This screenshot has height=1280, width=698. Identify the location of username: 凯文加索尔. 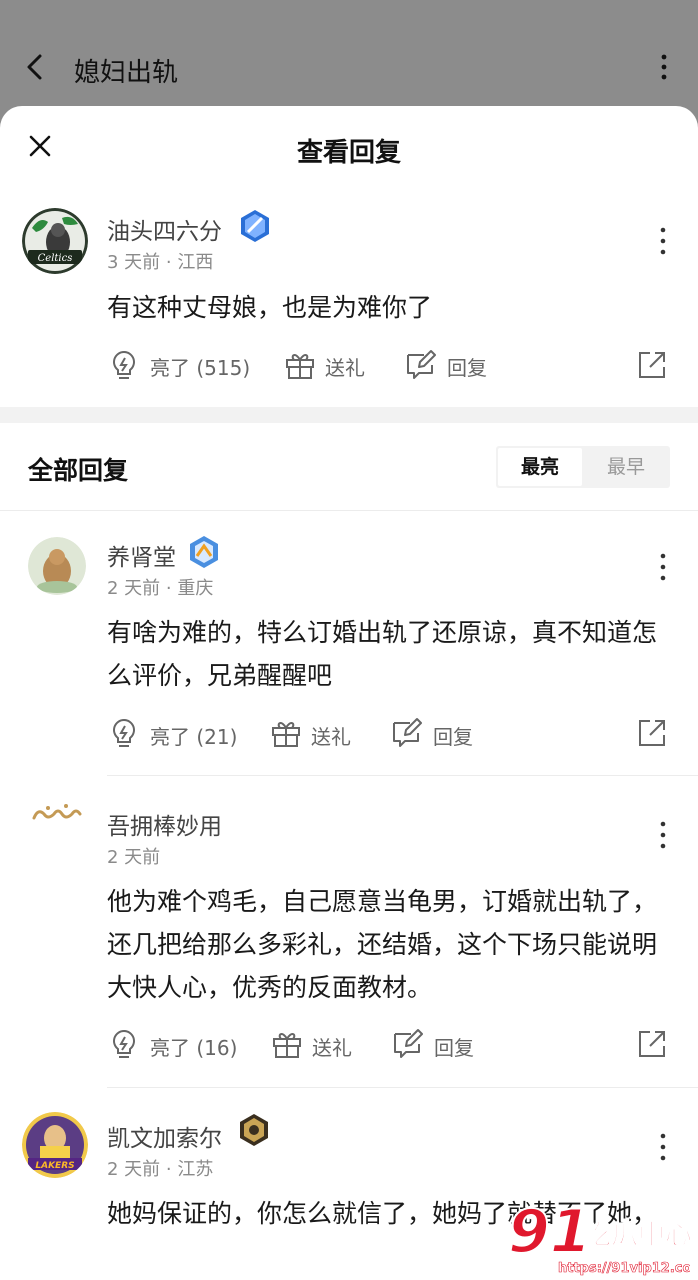
(164, 1136).